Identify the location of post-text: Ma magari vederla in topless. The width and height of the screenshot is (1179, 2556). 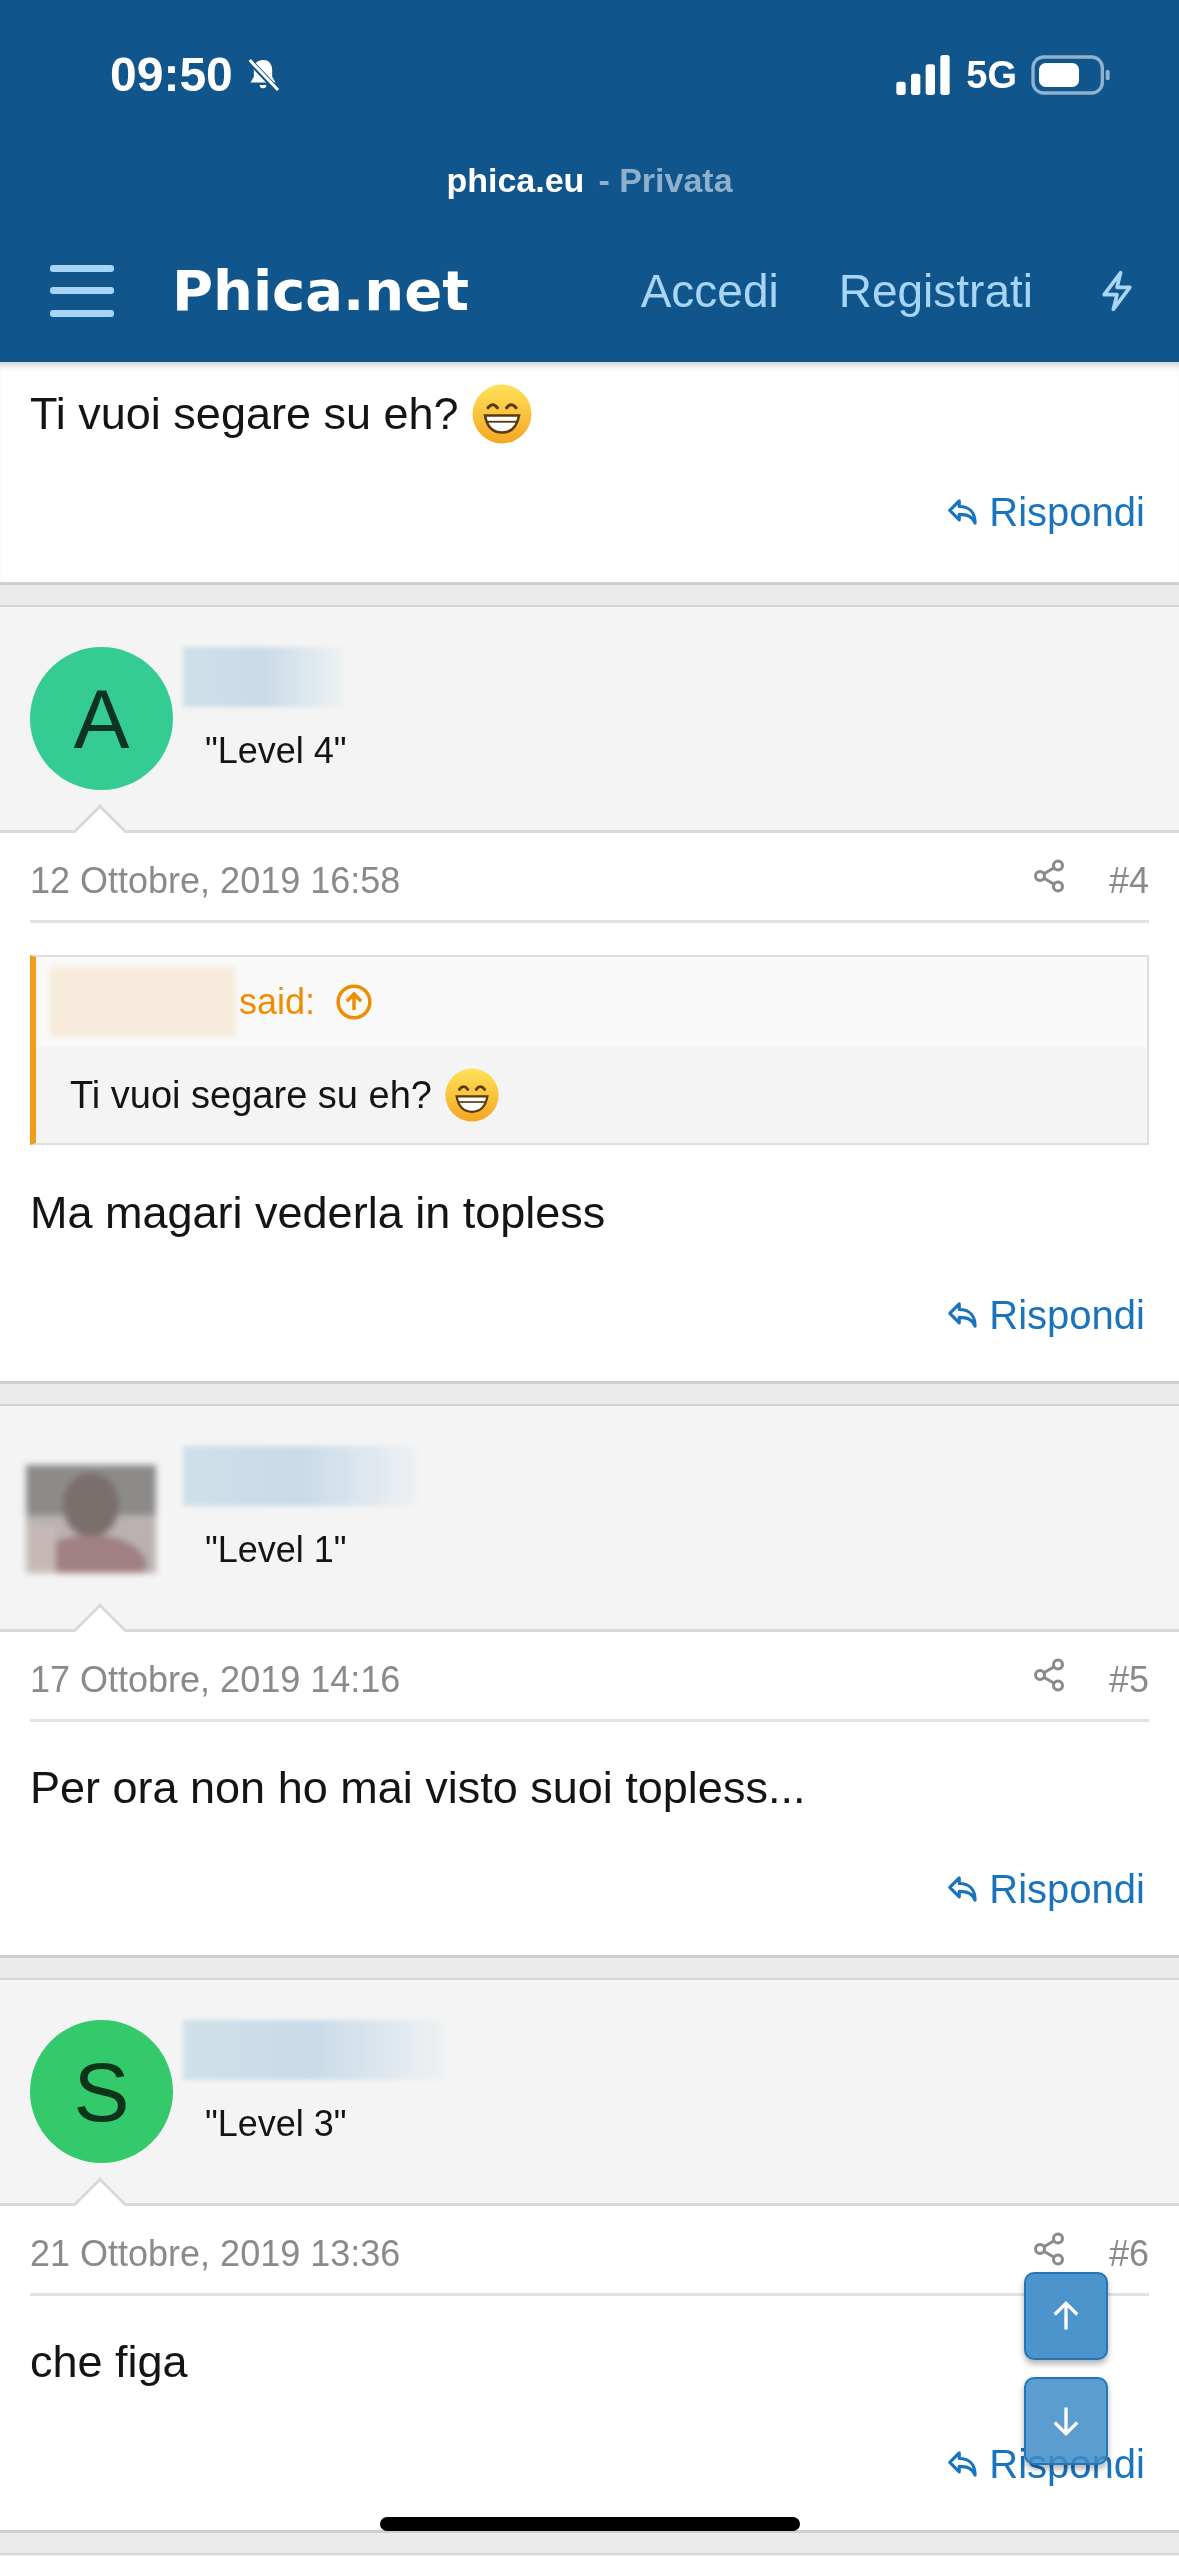
(318, 1212).